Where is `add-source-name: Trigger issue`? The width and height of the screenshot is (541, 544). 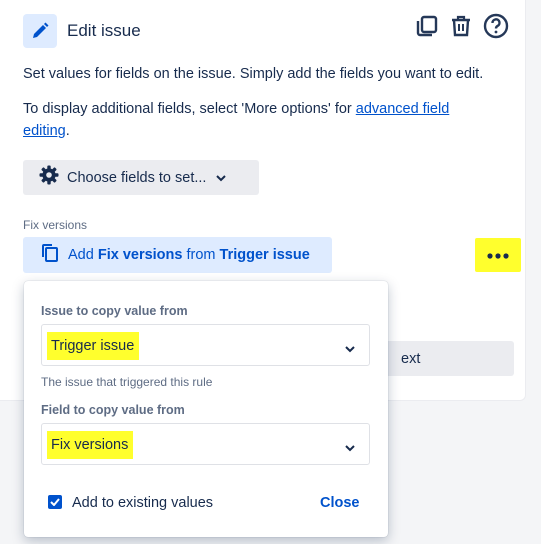 add-source-name: Trigger issue is located at coordinates (264, 255).